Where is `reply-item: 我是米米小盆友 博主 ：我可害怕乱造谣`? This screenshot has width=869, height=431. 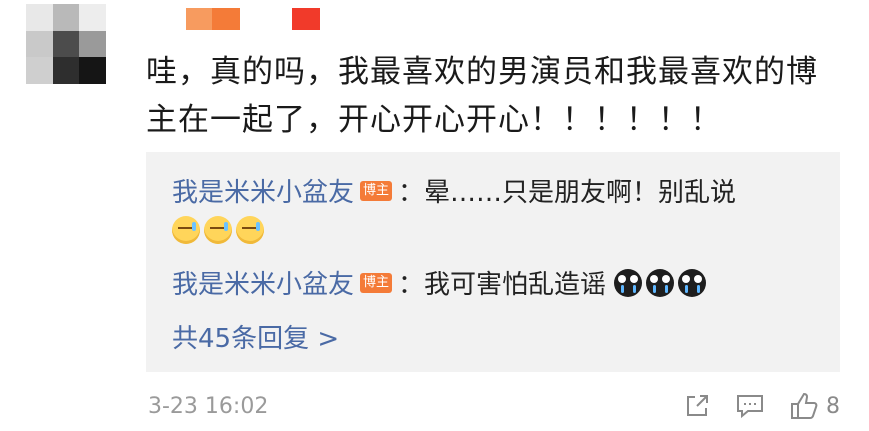
reply-item: 我是米米小盆友 博主 ：我可害怕乱造谣 is located at coordinates (439, 282).